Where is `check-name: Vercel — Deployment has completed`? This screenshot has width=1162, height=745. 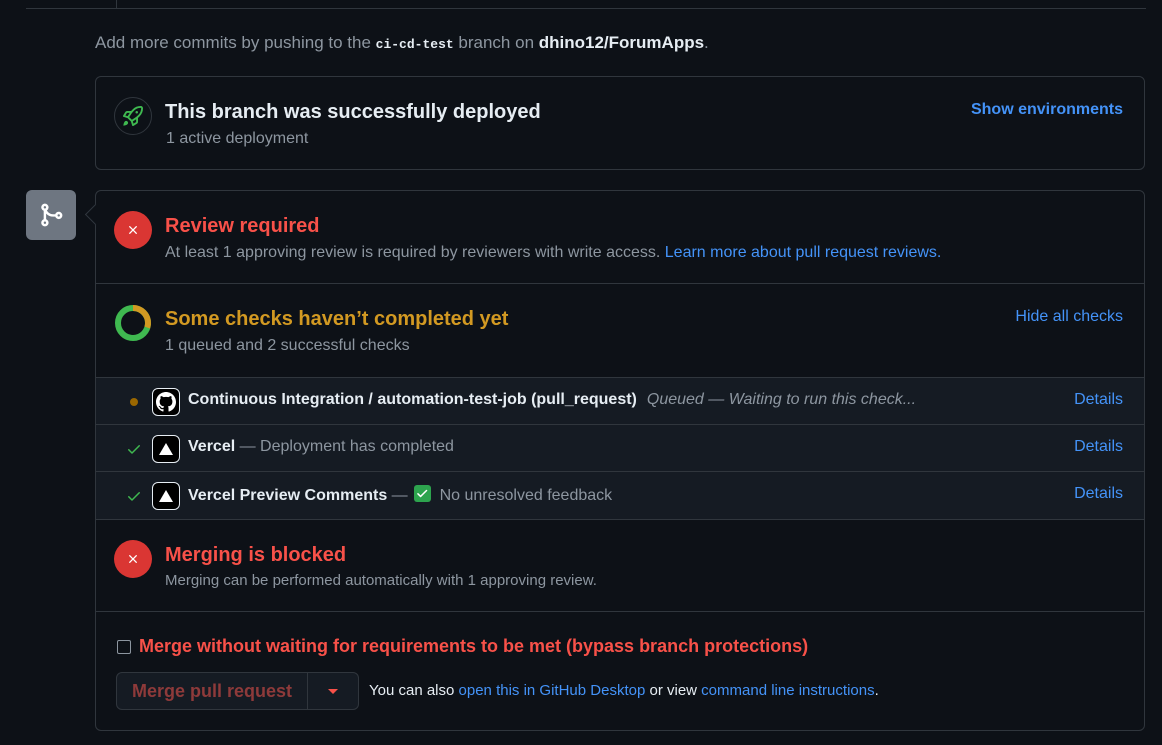
check-name: Vercel — Deployment has completed is located at coordinates (321, 446).